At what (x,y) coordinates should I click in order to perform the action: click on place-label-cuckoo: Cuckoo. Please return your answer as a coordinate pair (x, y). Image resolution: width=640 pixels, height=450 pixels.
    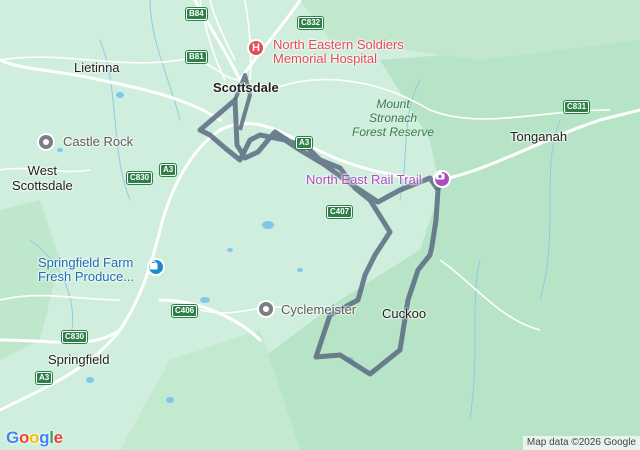
    Looking at the image, I should click on (404, 313).